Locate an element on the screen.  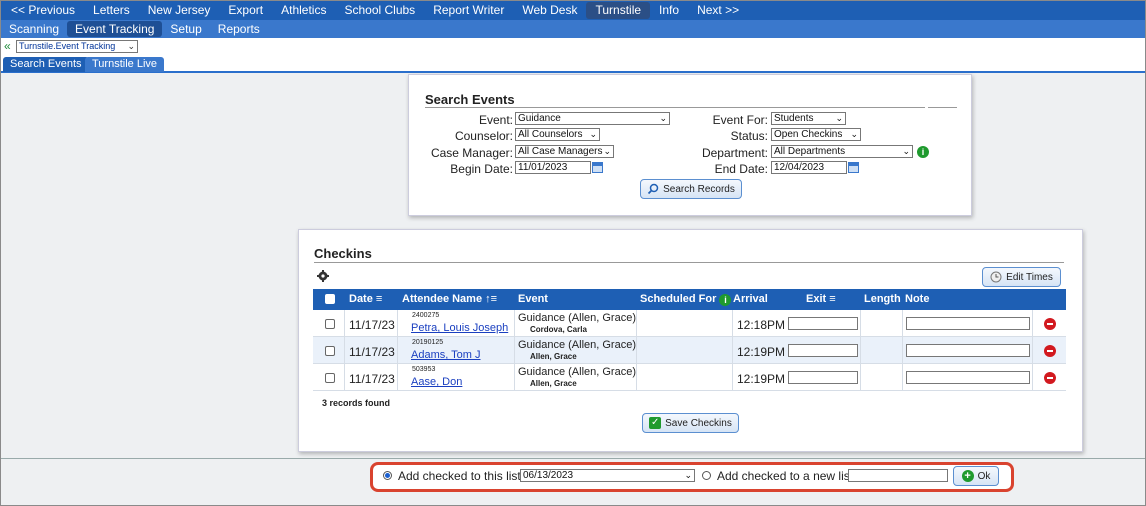
event-select: Guidance ⌄ is located at coordinates (592, 118).